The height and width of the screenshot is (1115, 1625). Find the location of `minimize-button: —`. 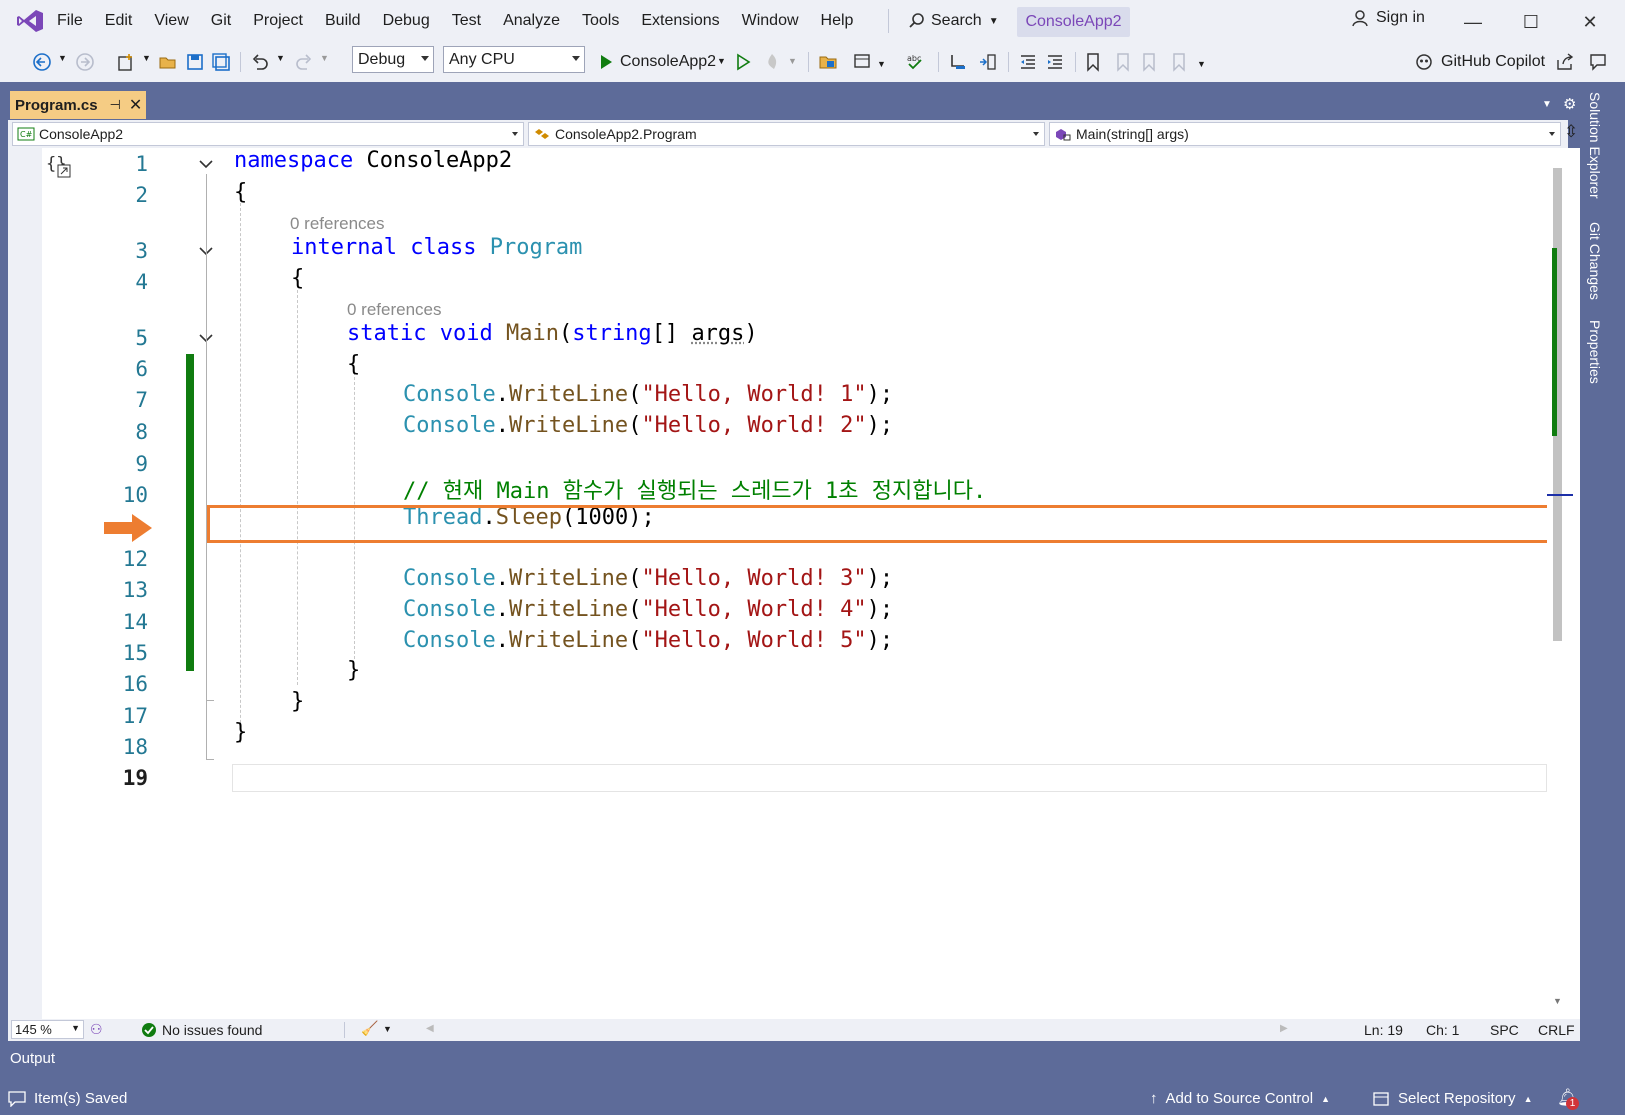

minimize-button: — is located at coordinates (1473, 22).